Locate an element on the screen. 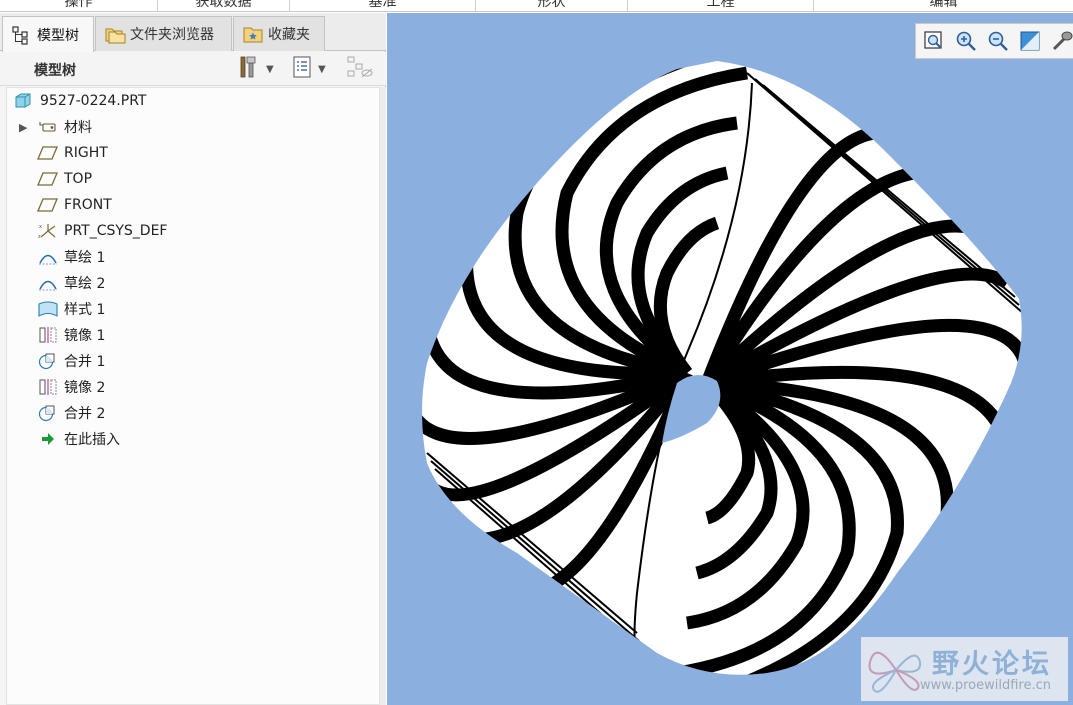  tree-item-merge-1: 合并 1 is located at coordinates (71, 361).